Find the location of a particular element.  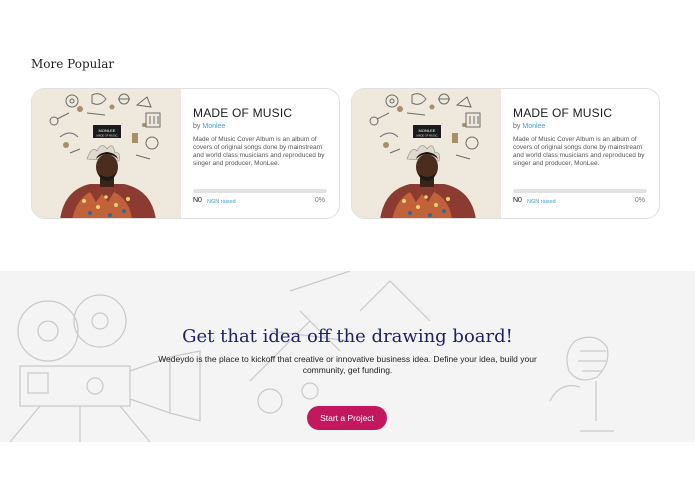

start-project-button: Start a Project is located at coordinates (347, 418).